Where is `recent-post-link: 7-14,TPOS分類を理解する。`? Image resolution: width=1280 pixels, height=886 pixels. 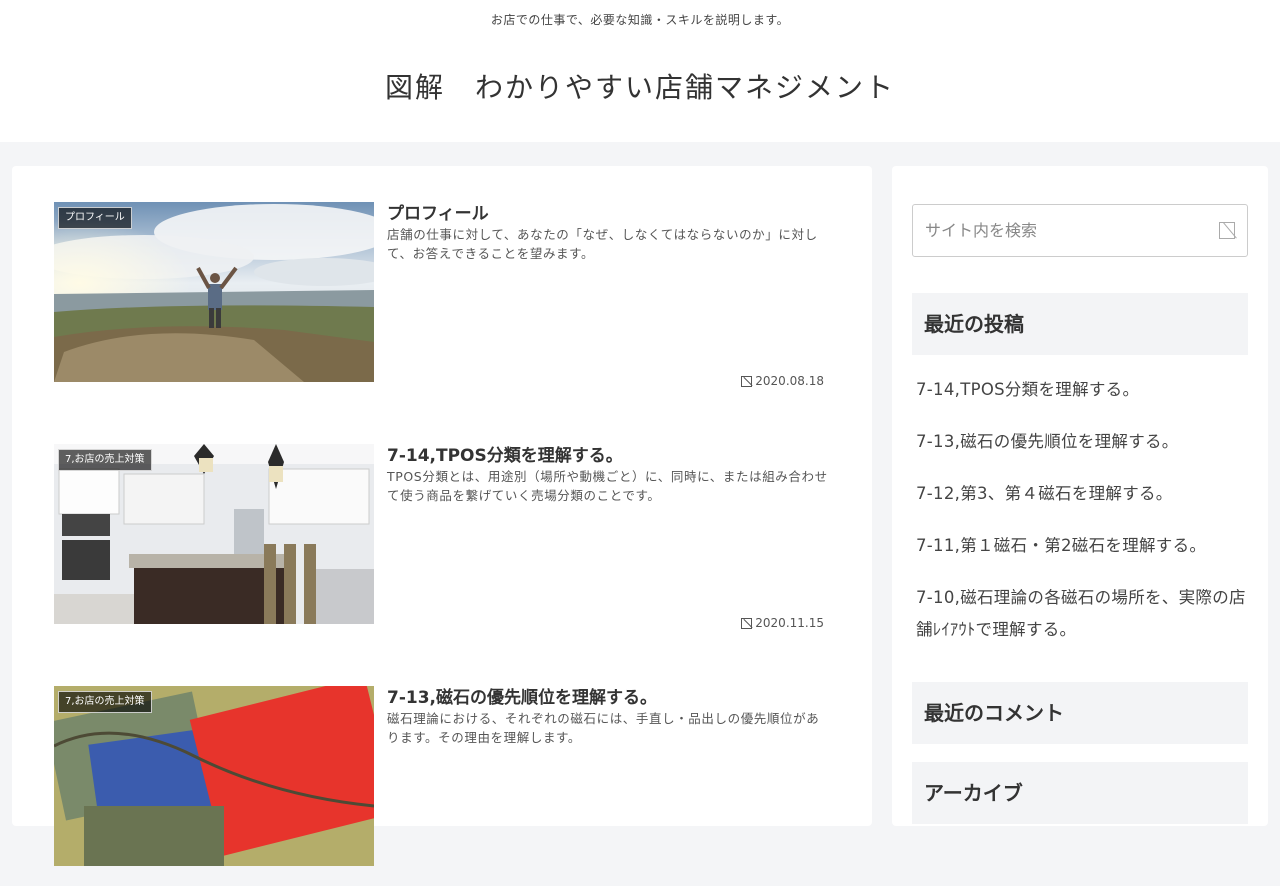 recent-post-link: 7-14,TPOS分類を理解する。 is located at coordinates (1081, 390).